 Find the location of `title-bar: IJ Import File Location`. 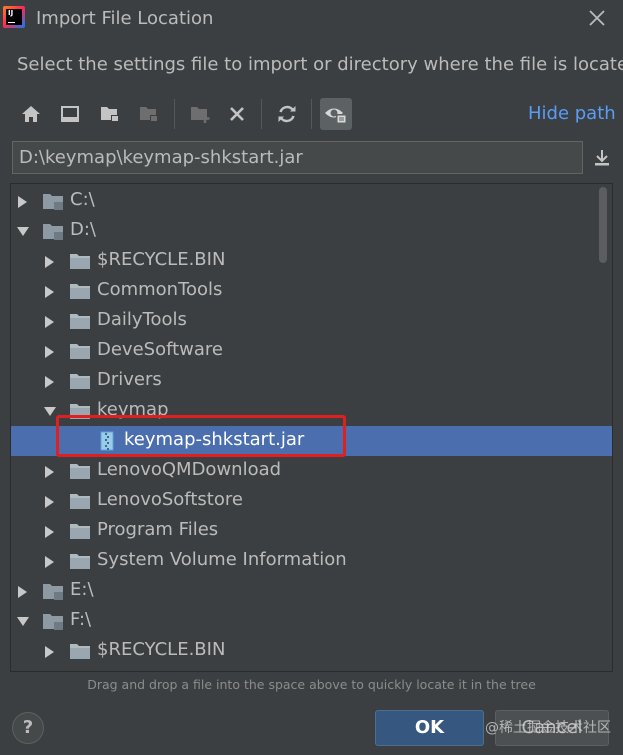

title-bar: IJ Import File Location is located at coordinates (311, 20).